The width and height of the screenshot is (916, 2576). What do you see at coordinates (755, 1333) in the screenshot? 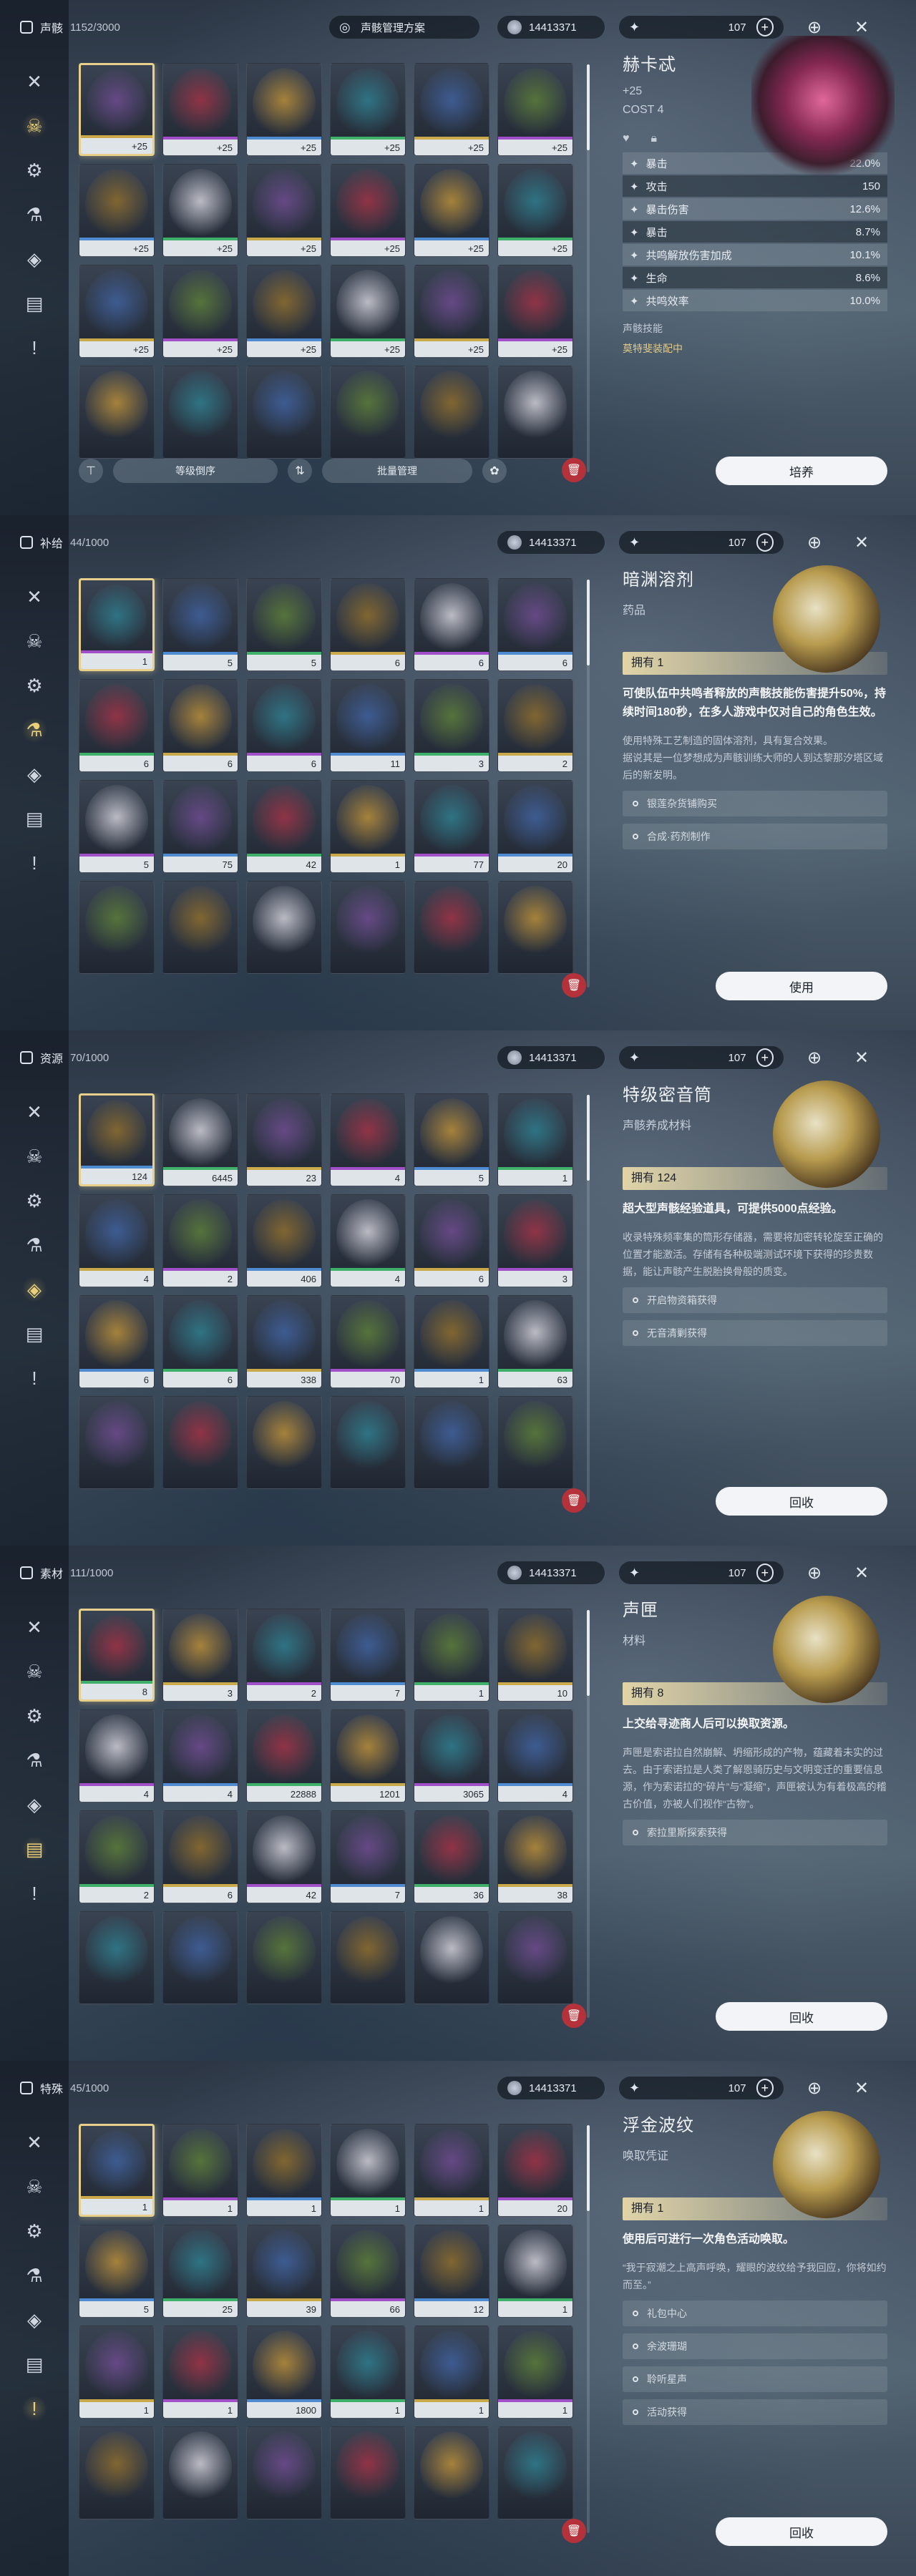
I see `source-entry: 无音清剿获得` at bounding box center [755, 1333].